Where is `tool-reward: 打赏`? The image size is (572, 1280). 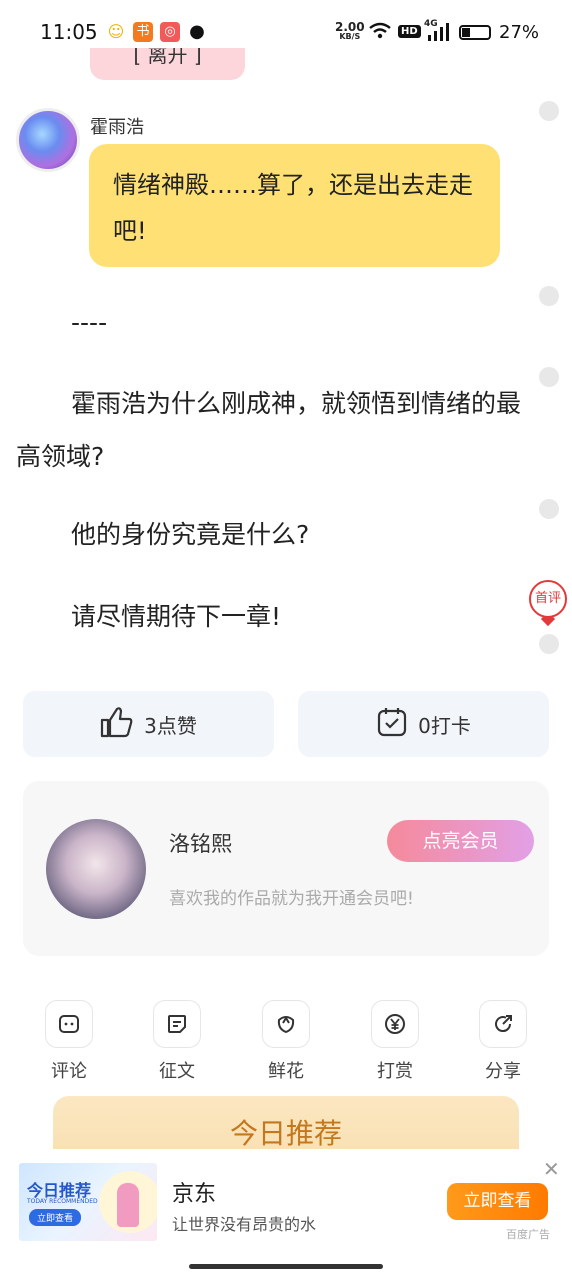 tool-reward: 打赏 is located at coordinates (395, 1041).